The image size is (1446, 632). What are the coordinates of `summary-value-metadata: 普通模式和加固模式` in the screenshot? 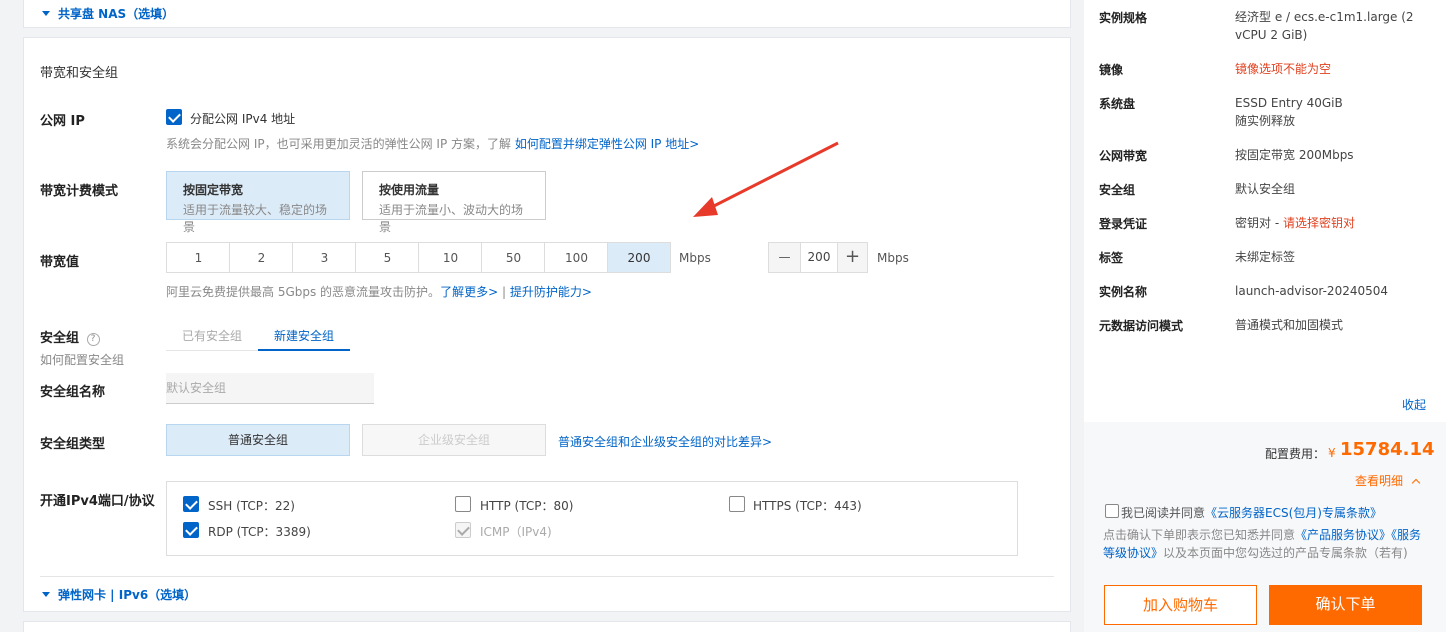 It's located at (1289, 325).